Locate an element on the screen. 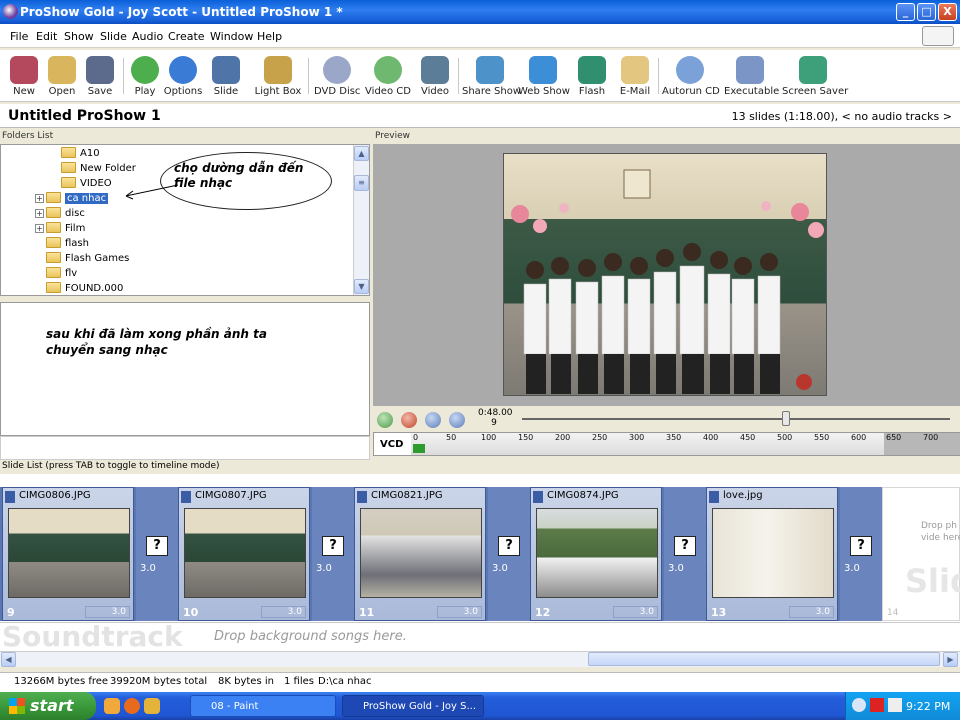  slide-button: Slide is located at coordinates (226, 76).